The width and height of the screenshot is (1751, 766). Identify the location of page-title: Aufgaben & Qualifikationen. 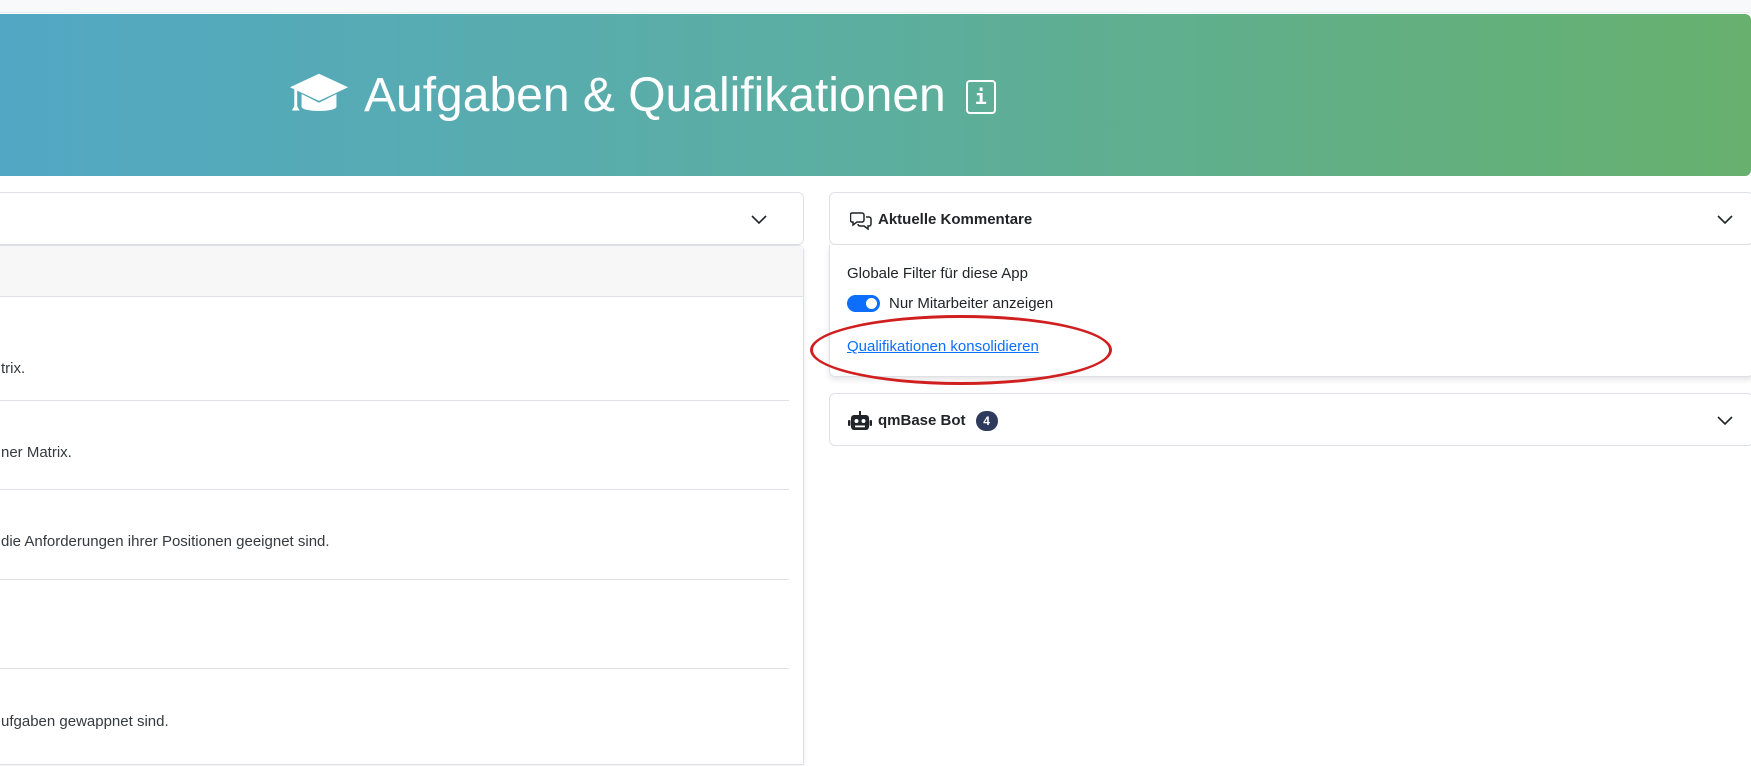
(655, 95).